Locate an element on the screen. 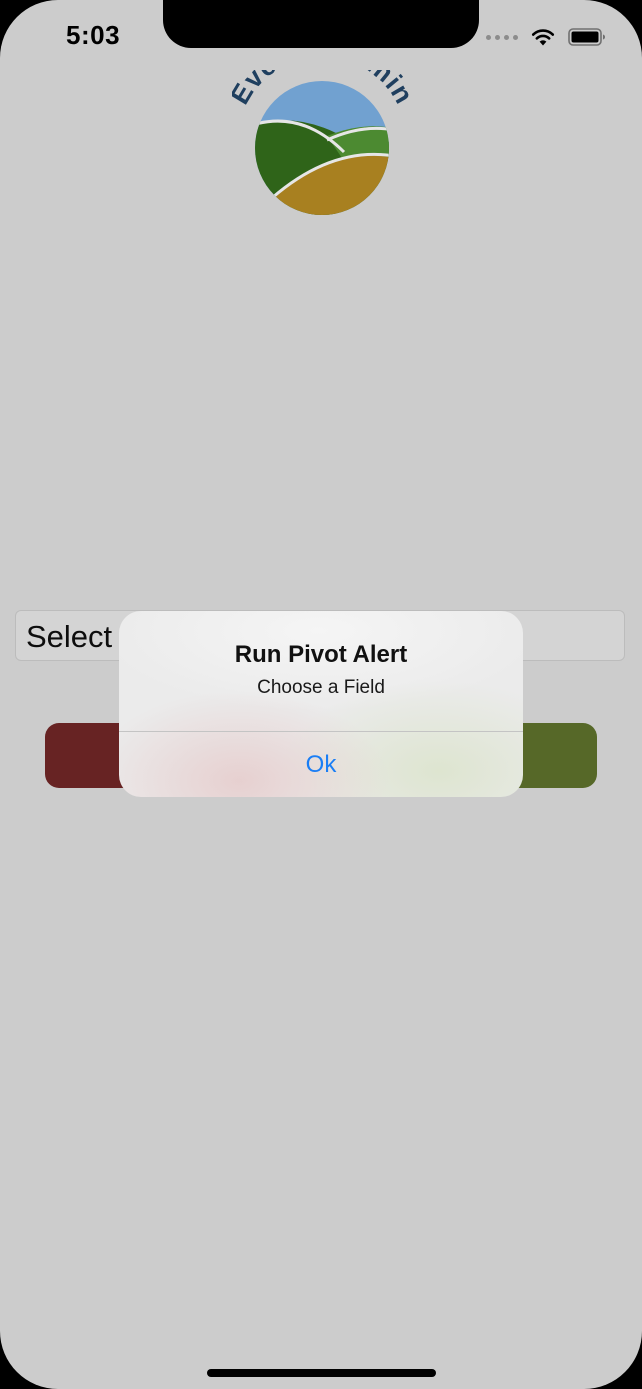 This screenshot has width=642, height=1389. home-indicator is located at coordinates (321, 1373).